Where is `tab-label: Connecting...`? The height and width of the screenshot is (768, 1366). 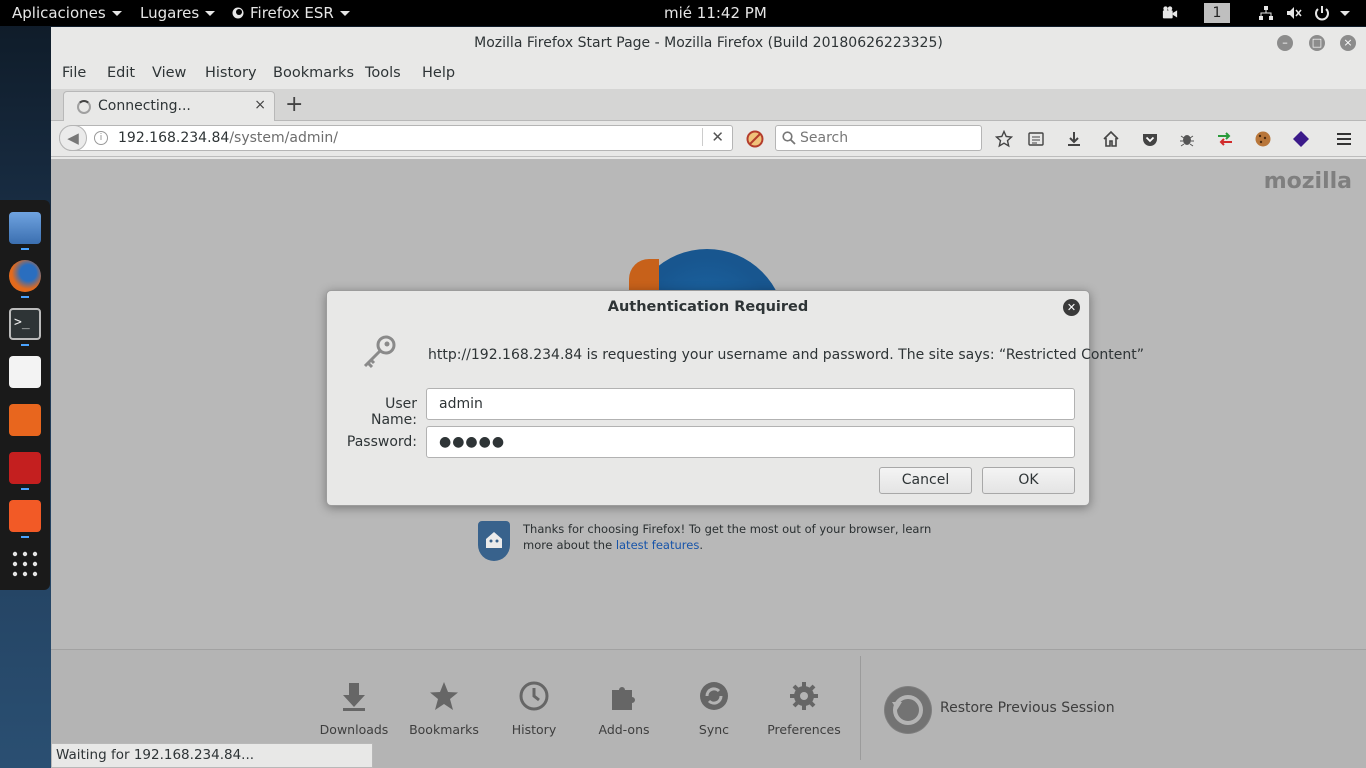 tab-label: Connecting... is located at coordinates (144, 106).